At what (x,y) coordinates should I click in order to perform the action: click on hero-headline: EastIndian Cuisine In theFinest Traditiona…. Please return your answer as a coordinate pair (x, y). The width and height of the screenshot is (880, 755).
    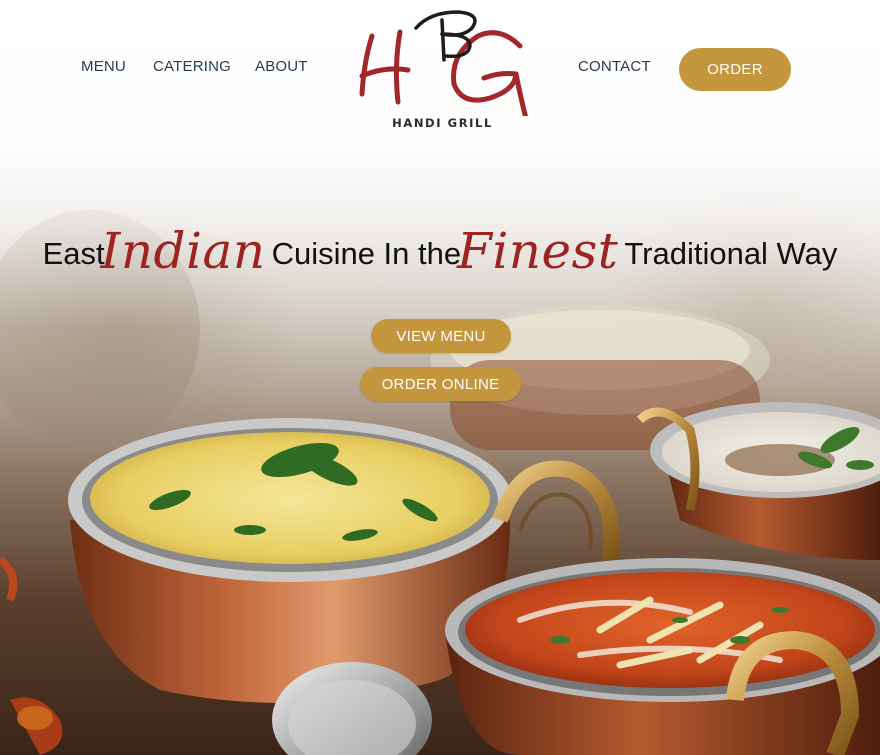
    Looking at the image, I should click on (440, 244).